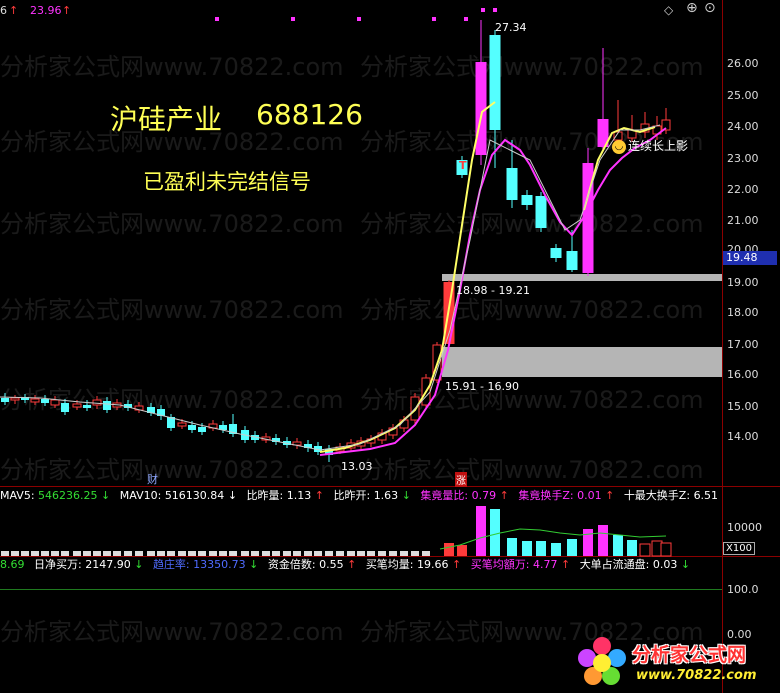 This screenshot has height=693, width=780. Describe the element at coordinates (743, 589) in the screenshot. I see `indicator-axis-tick-100: 100.0` at that location.